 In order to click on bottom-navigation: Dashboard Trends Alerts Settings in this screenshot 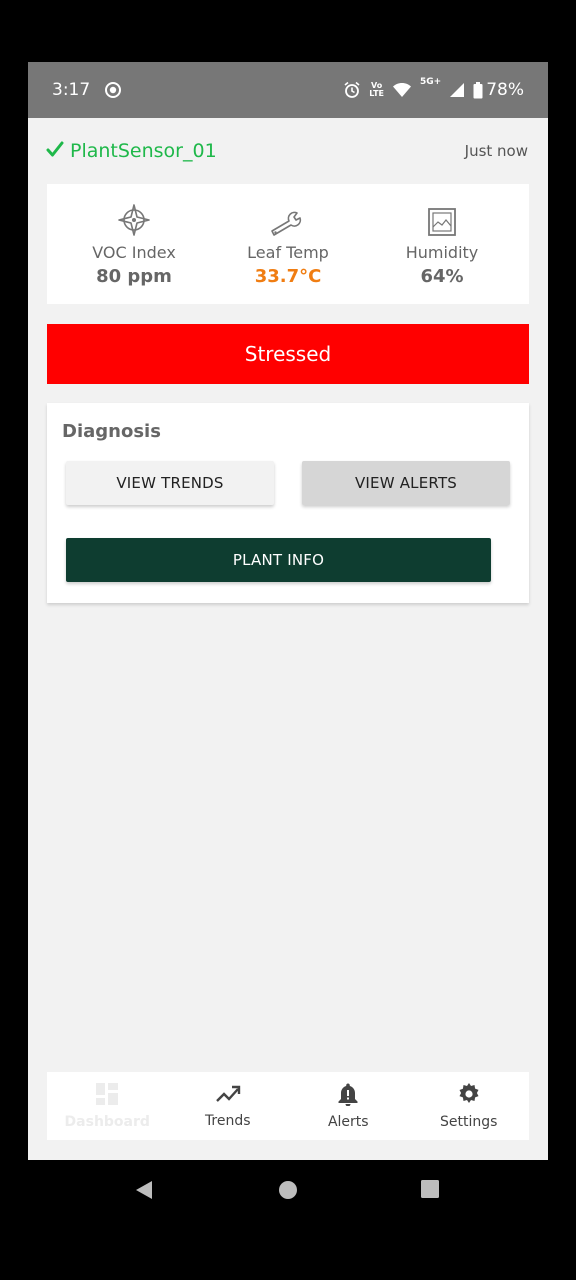, I will do `click(288, 1106)`.